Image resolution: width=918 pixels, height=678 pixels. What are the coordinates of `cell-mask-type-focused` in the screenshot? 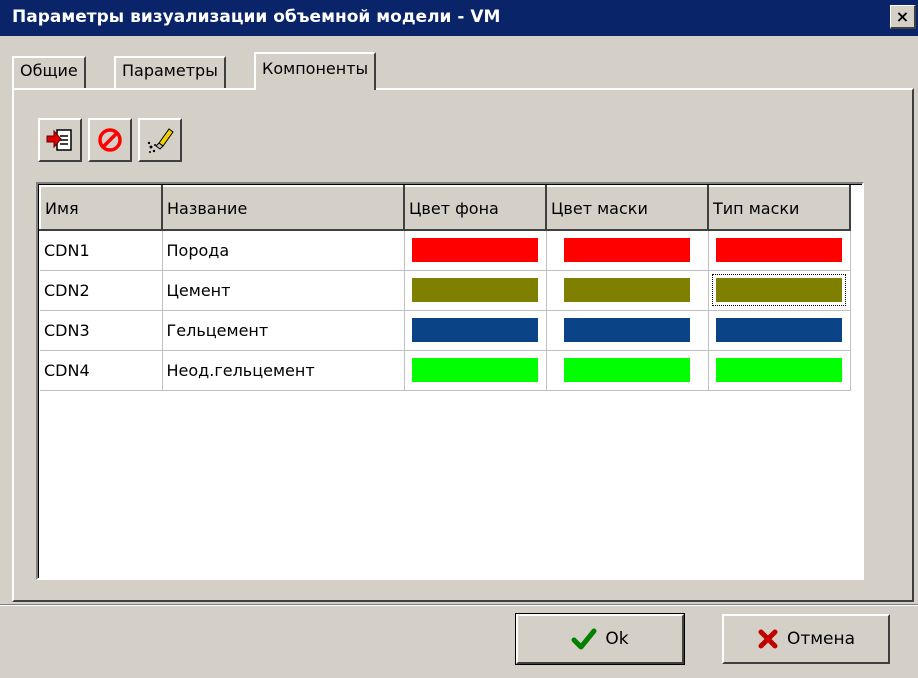 It's located at (779, 290).